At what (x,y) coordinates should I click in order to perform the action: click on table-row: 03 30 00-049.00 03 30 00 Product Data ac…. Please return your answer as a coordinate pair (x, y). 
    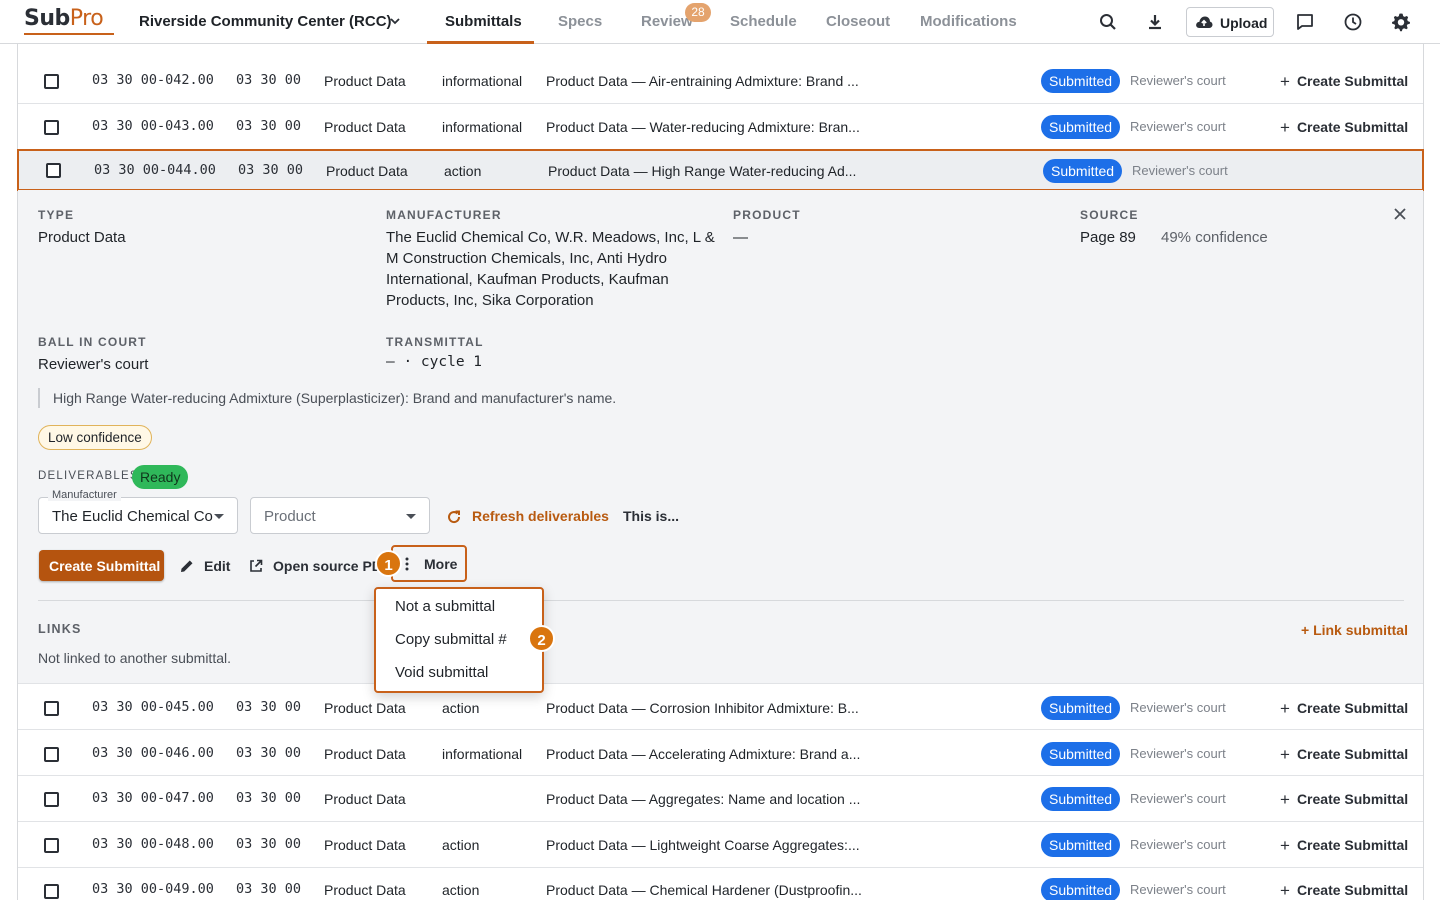
    Looking at the image, I should click on (720, 884).